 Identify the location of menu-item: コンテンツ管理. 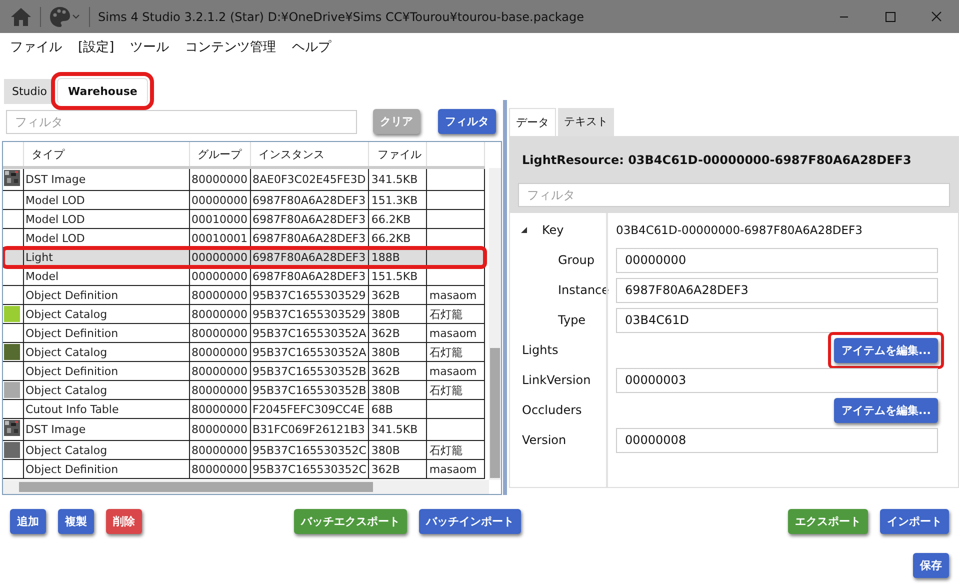
(230, 47).